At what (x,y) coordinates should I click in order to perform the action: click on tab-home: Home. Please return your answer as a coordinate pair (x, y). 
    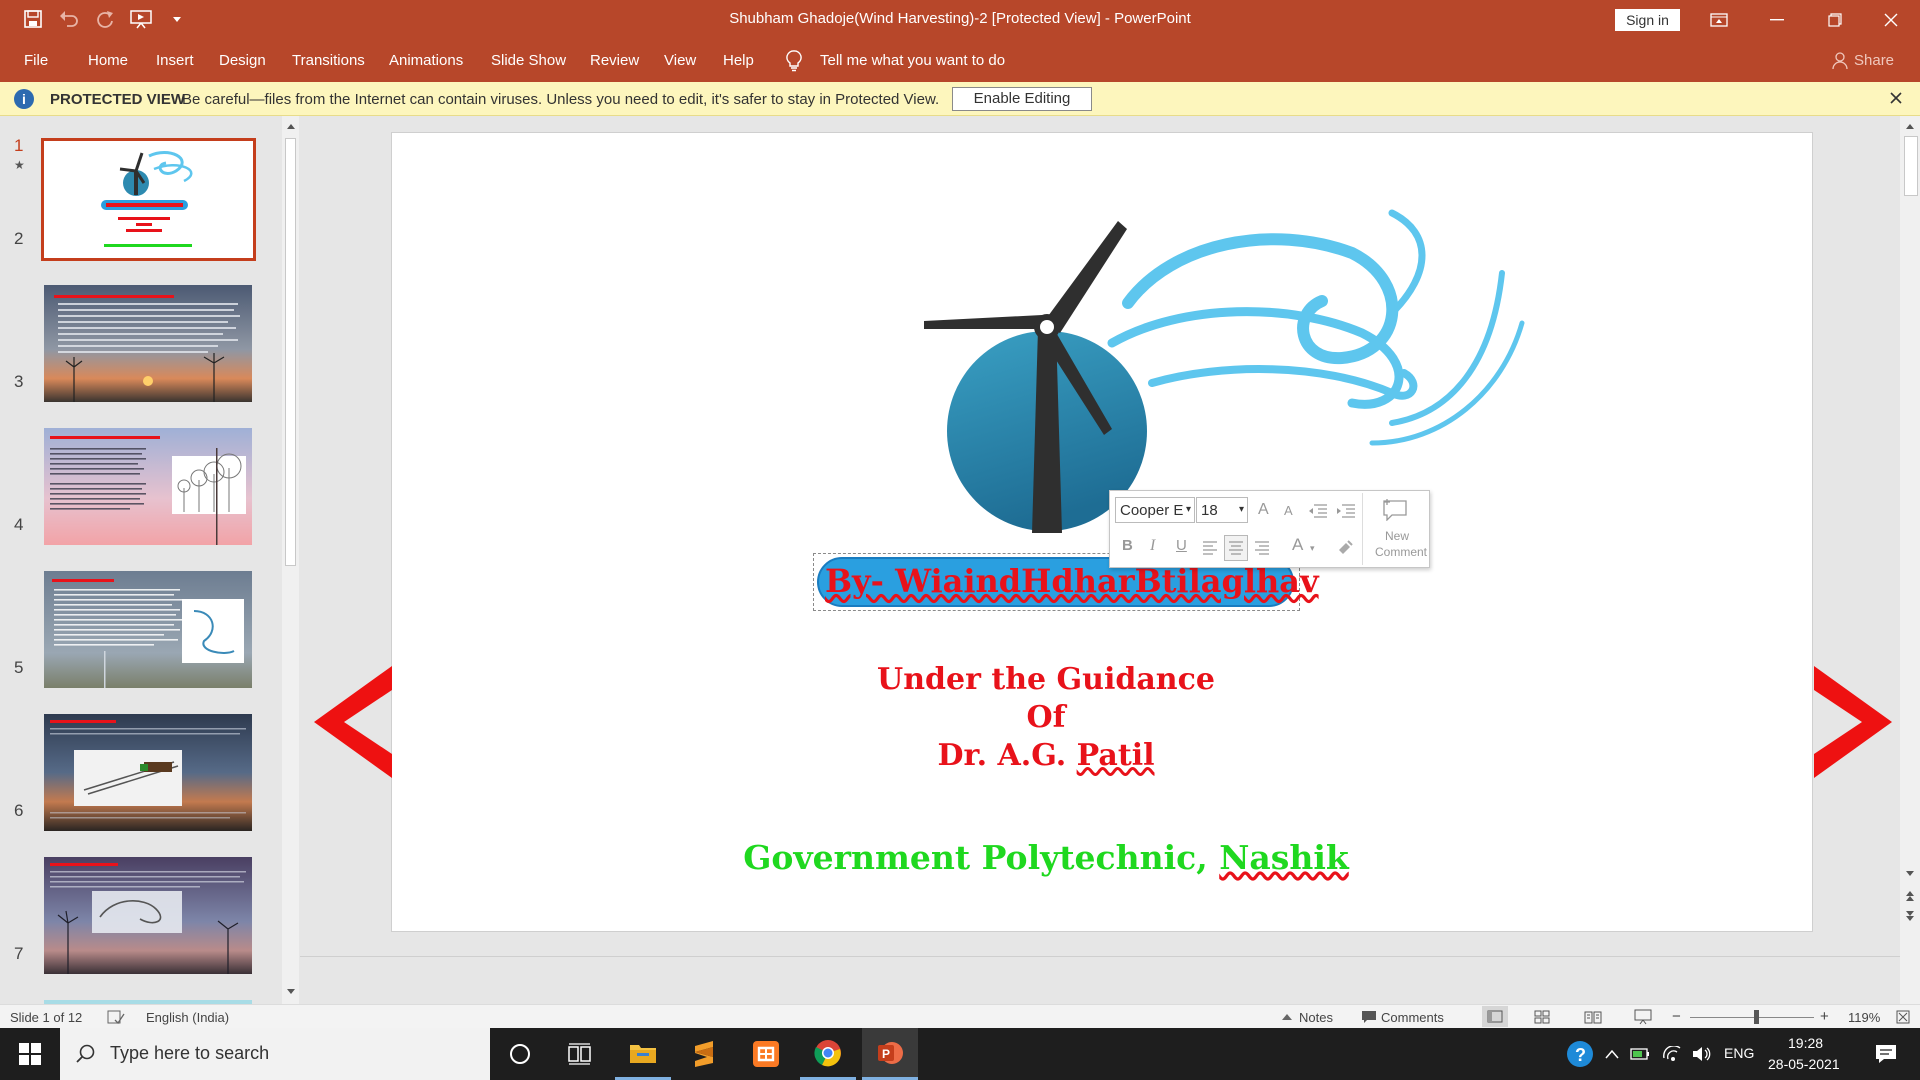
    Looking at the image, I should click on (108, 60).